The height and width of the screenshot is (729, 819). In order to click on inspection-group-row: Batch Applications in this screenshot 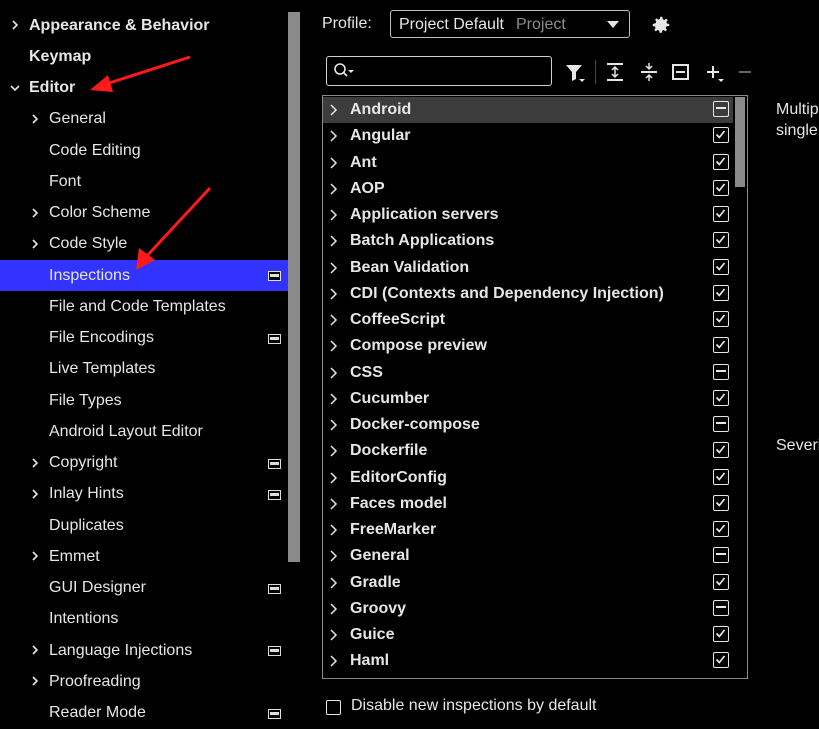, I will do `click(528, 241)`.